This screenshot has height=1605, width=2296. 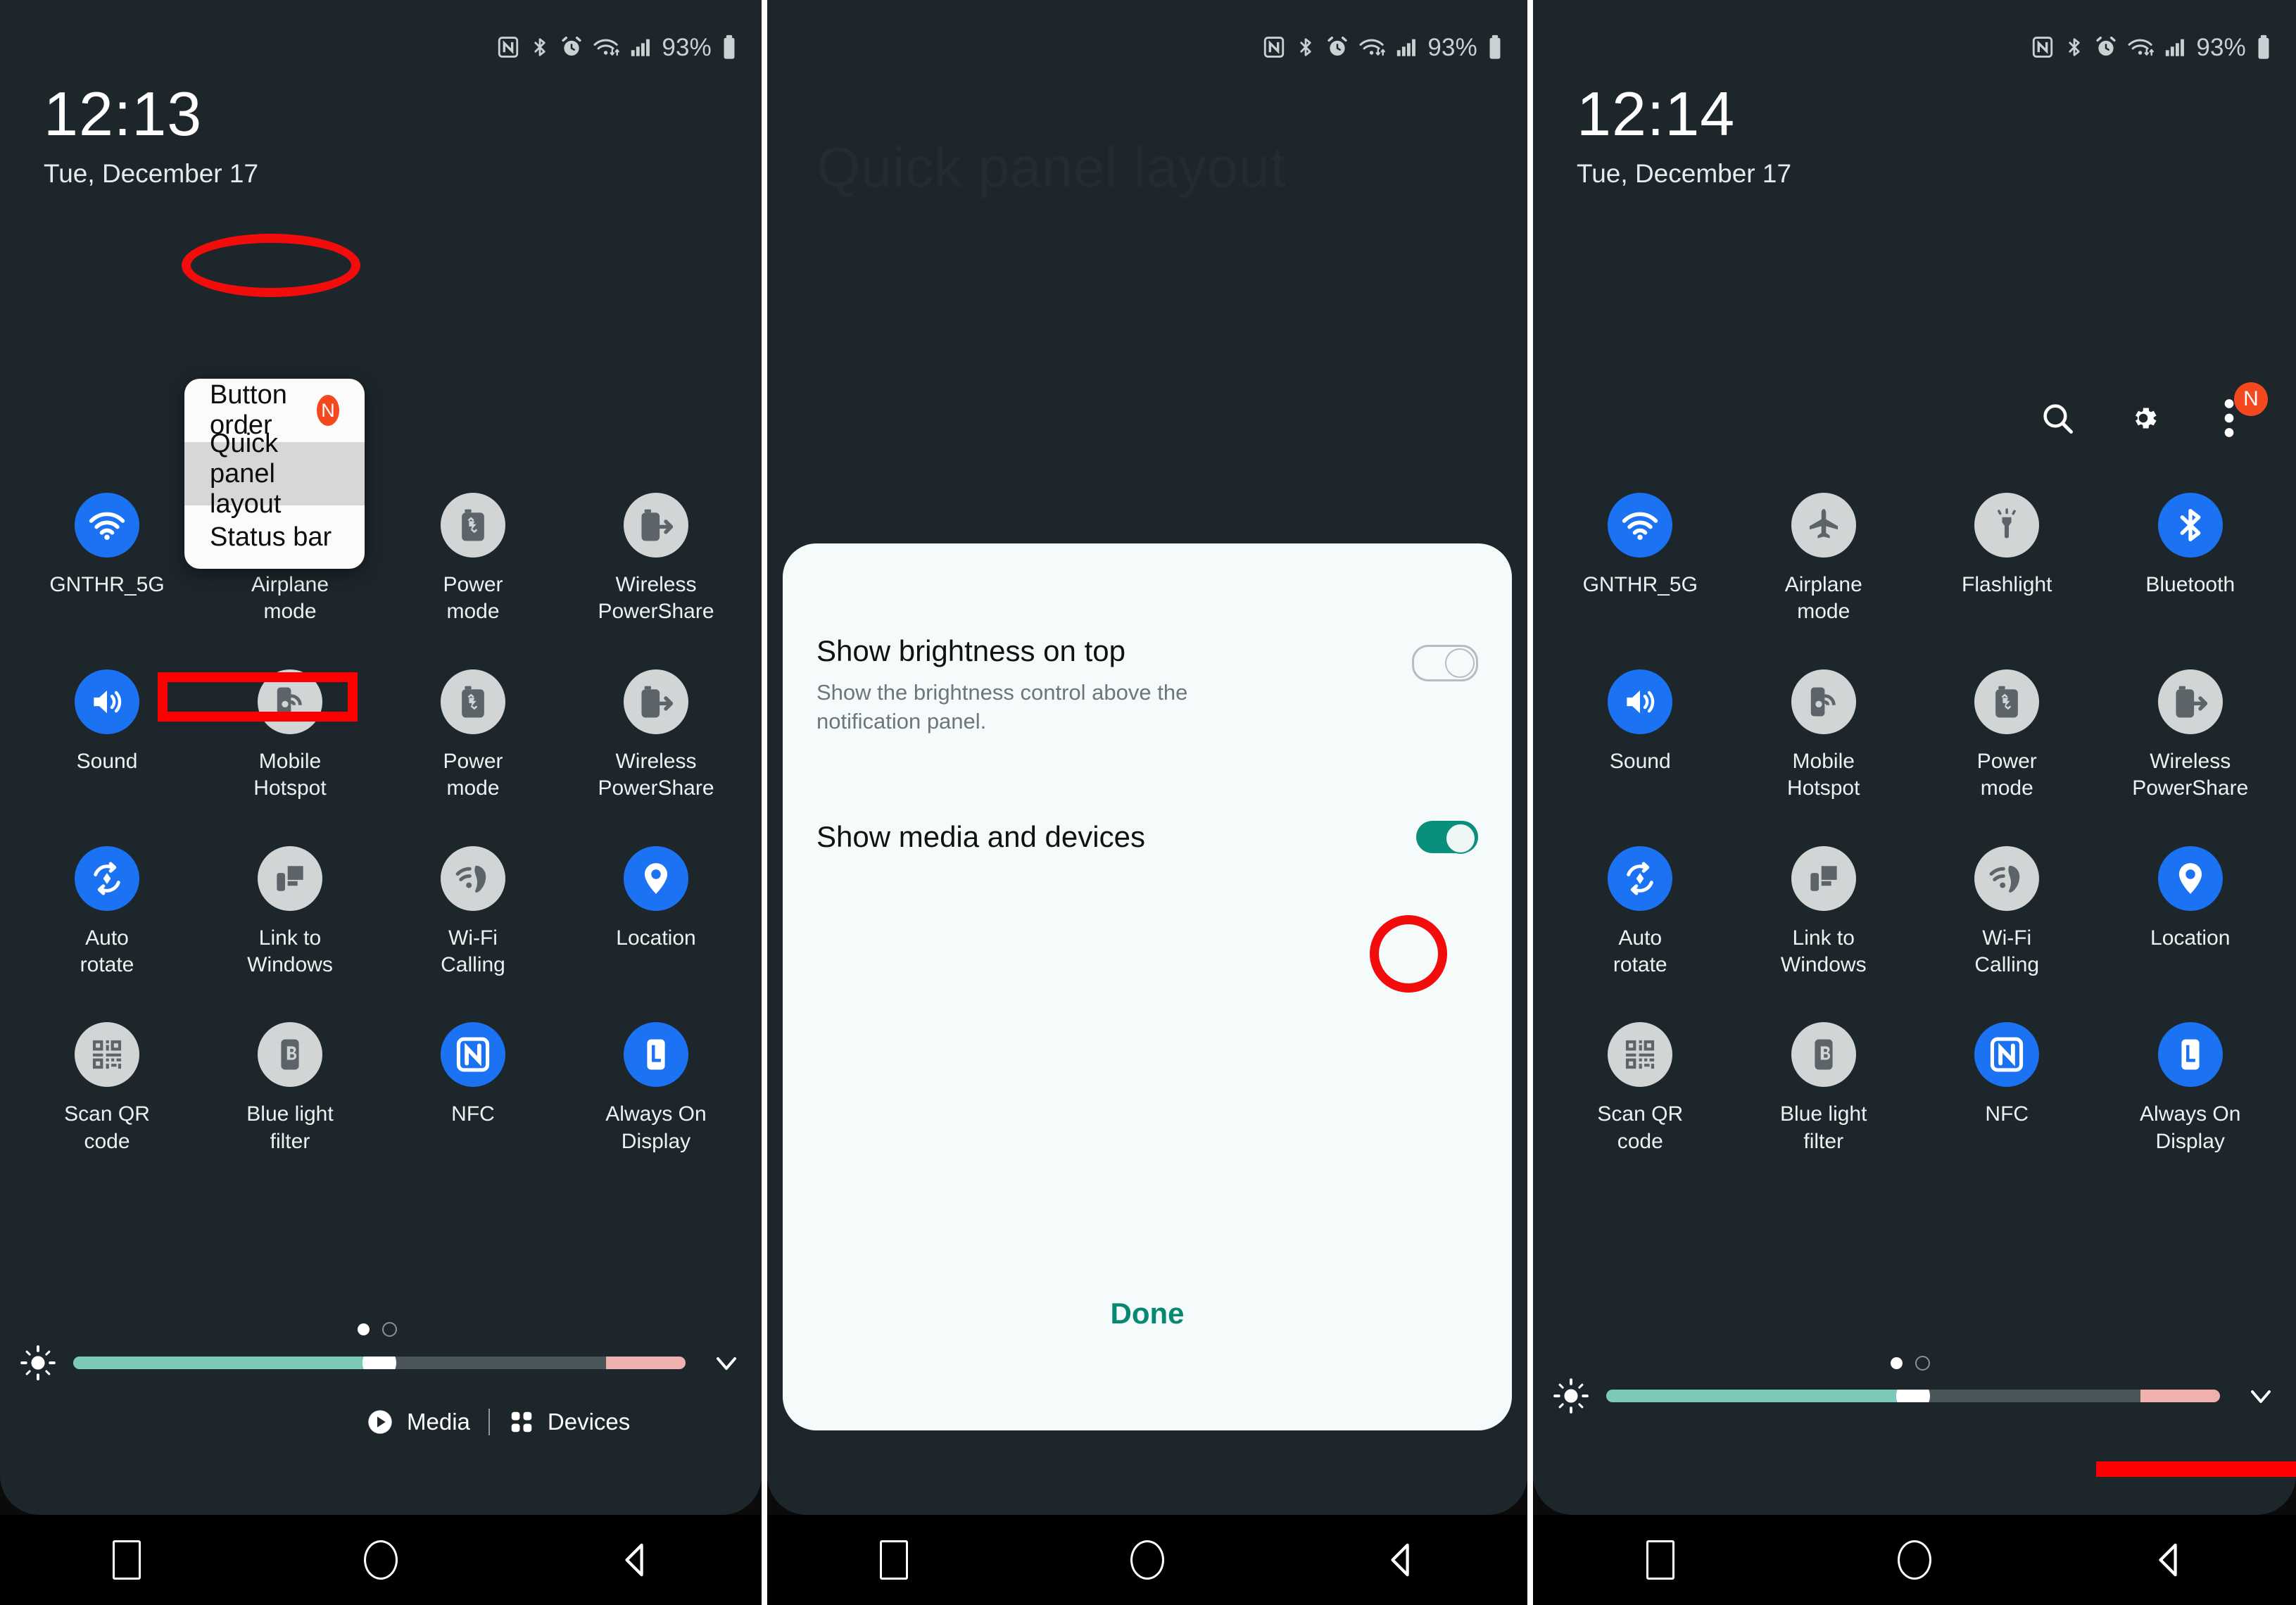 I want to click on devices-button: Devices, so click(x=569, y=1422).